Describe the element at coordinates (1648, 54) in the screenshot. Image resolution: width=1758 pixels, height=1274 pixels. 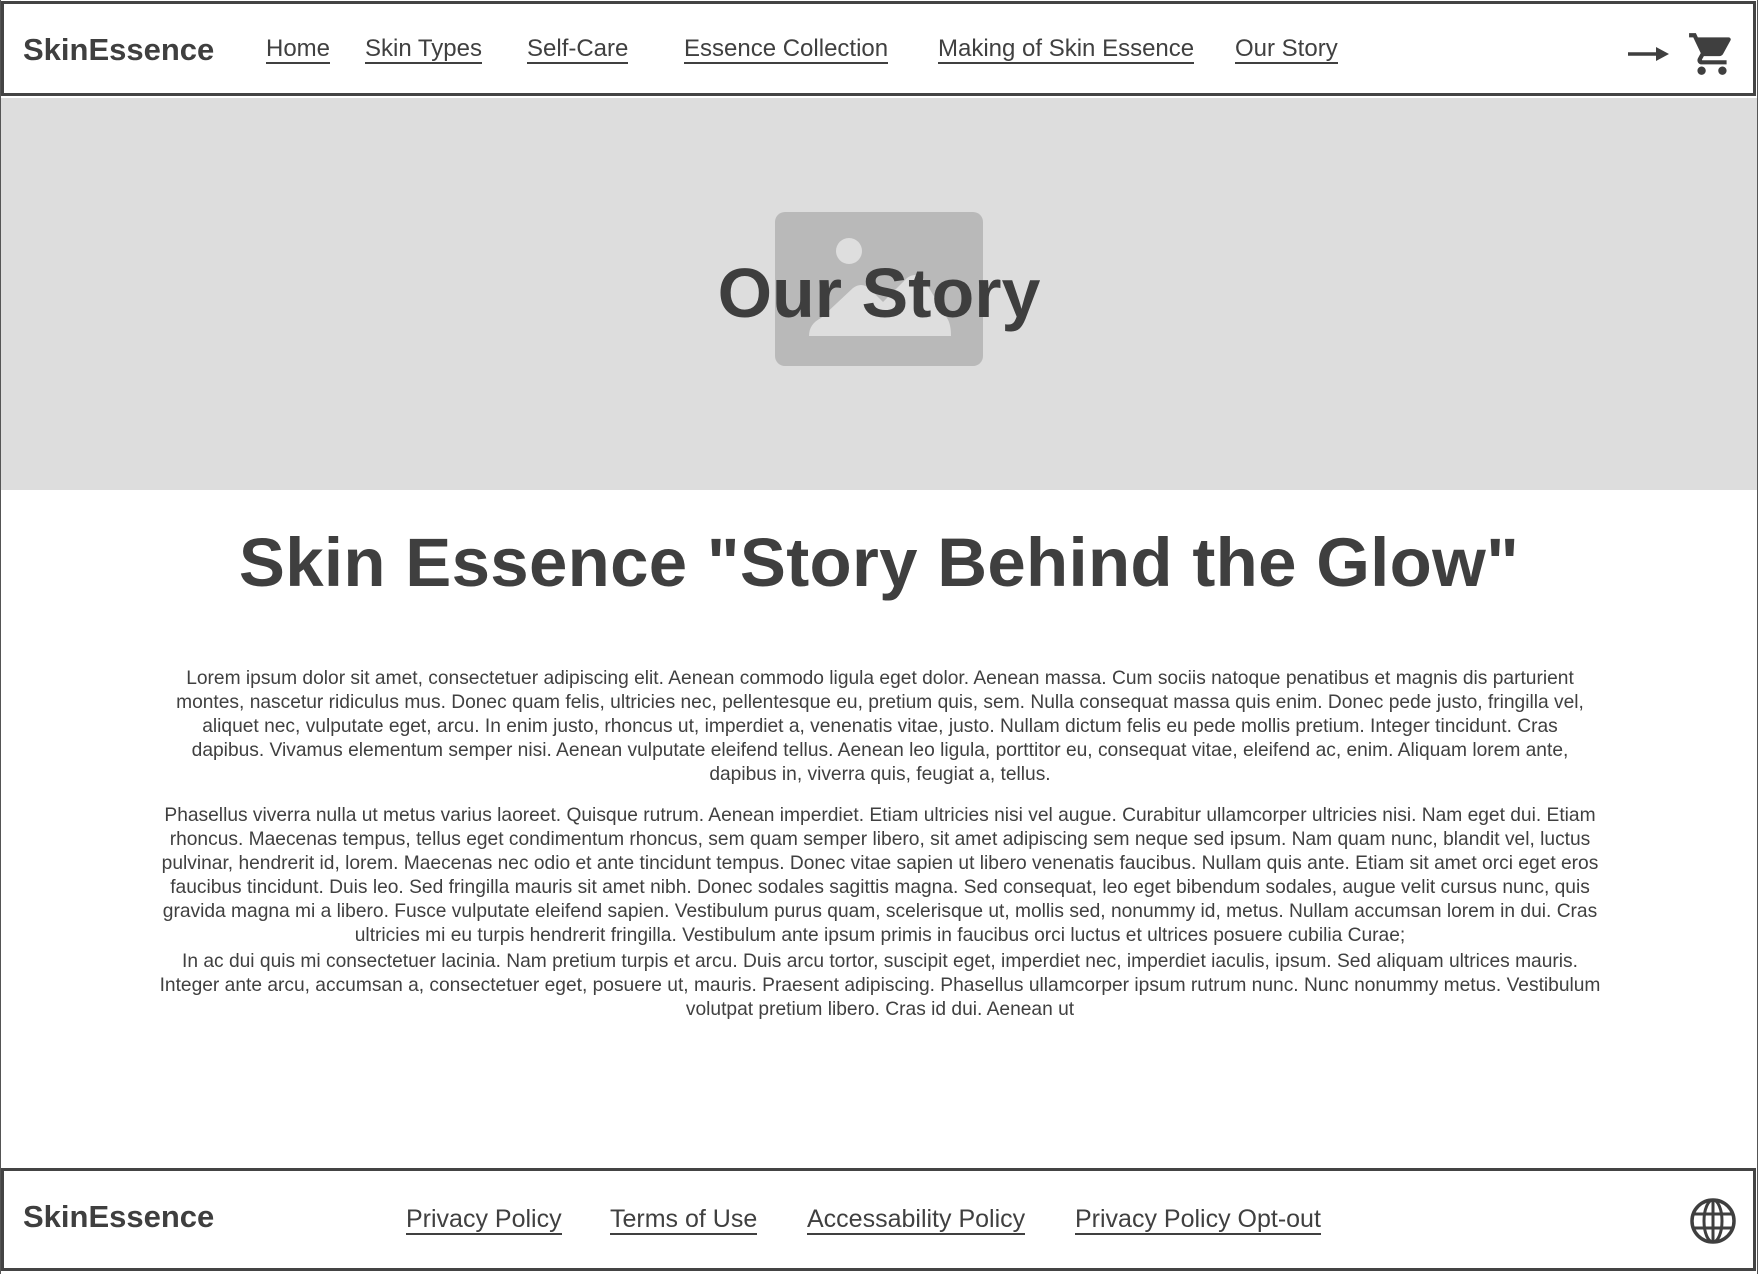
I see `arrow-right-icon` at that location.